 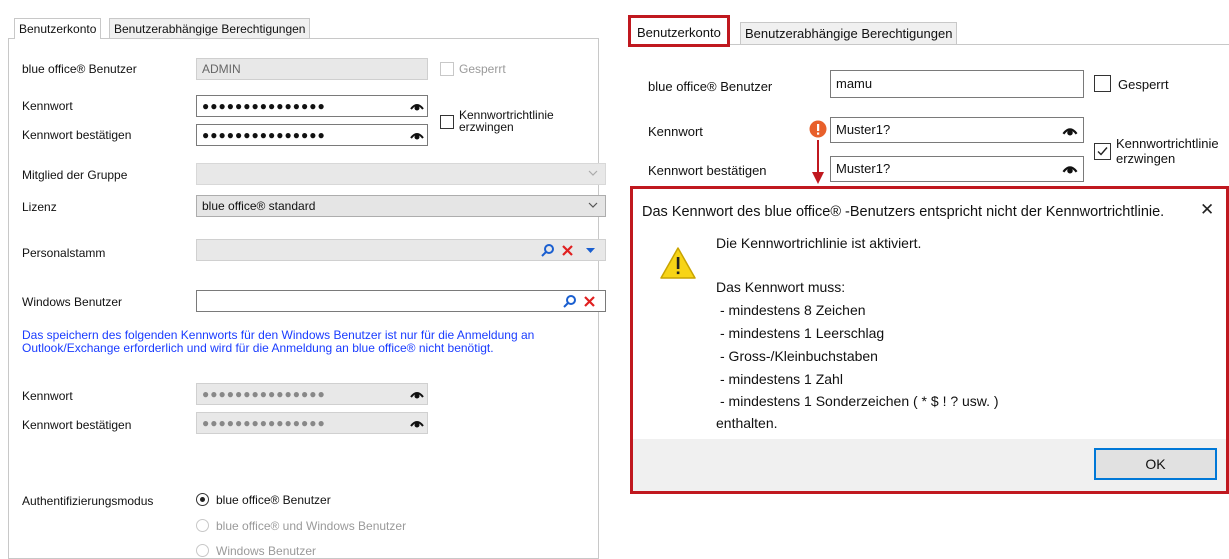 I want to click on license-select: blue office® standard, so click(x=401, y=206).